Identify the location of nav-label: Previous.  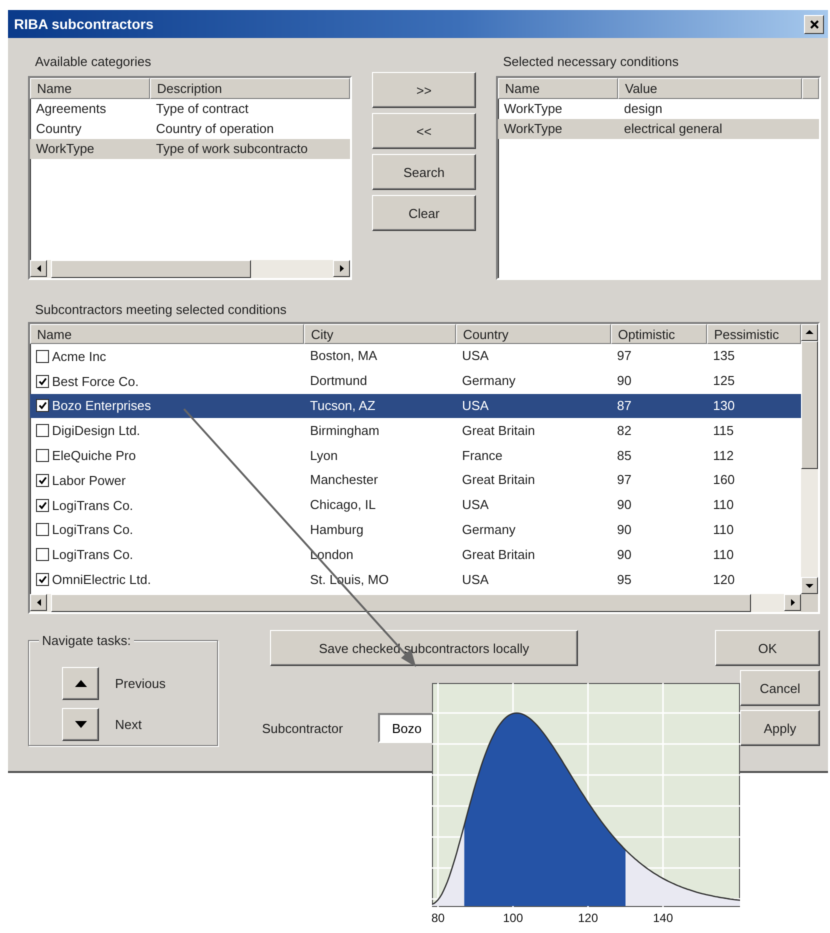
(141, 683).